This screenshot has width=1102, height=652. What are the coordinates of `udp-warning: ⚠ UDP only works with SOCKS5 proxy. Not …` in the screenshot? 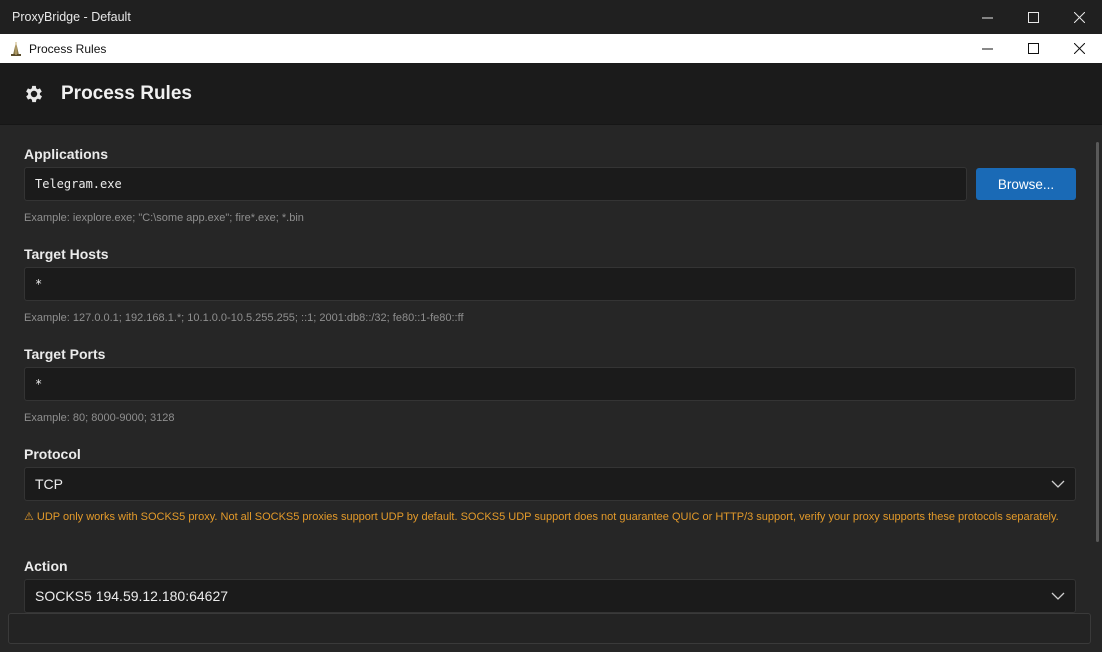 It's located at (541, 517).